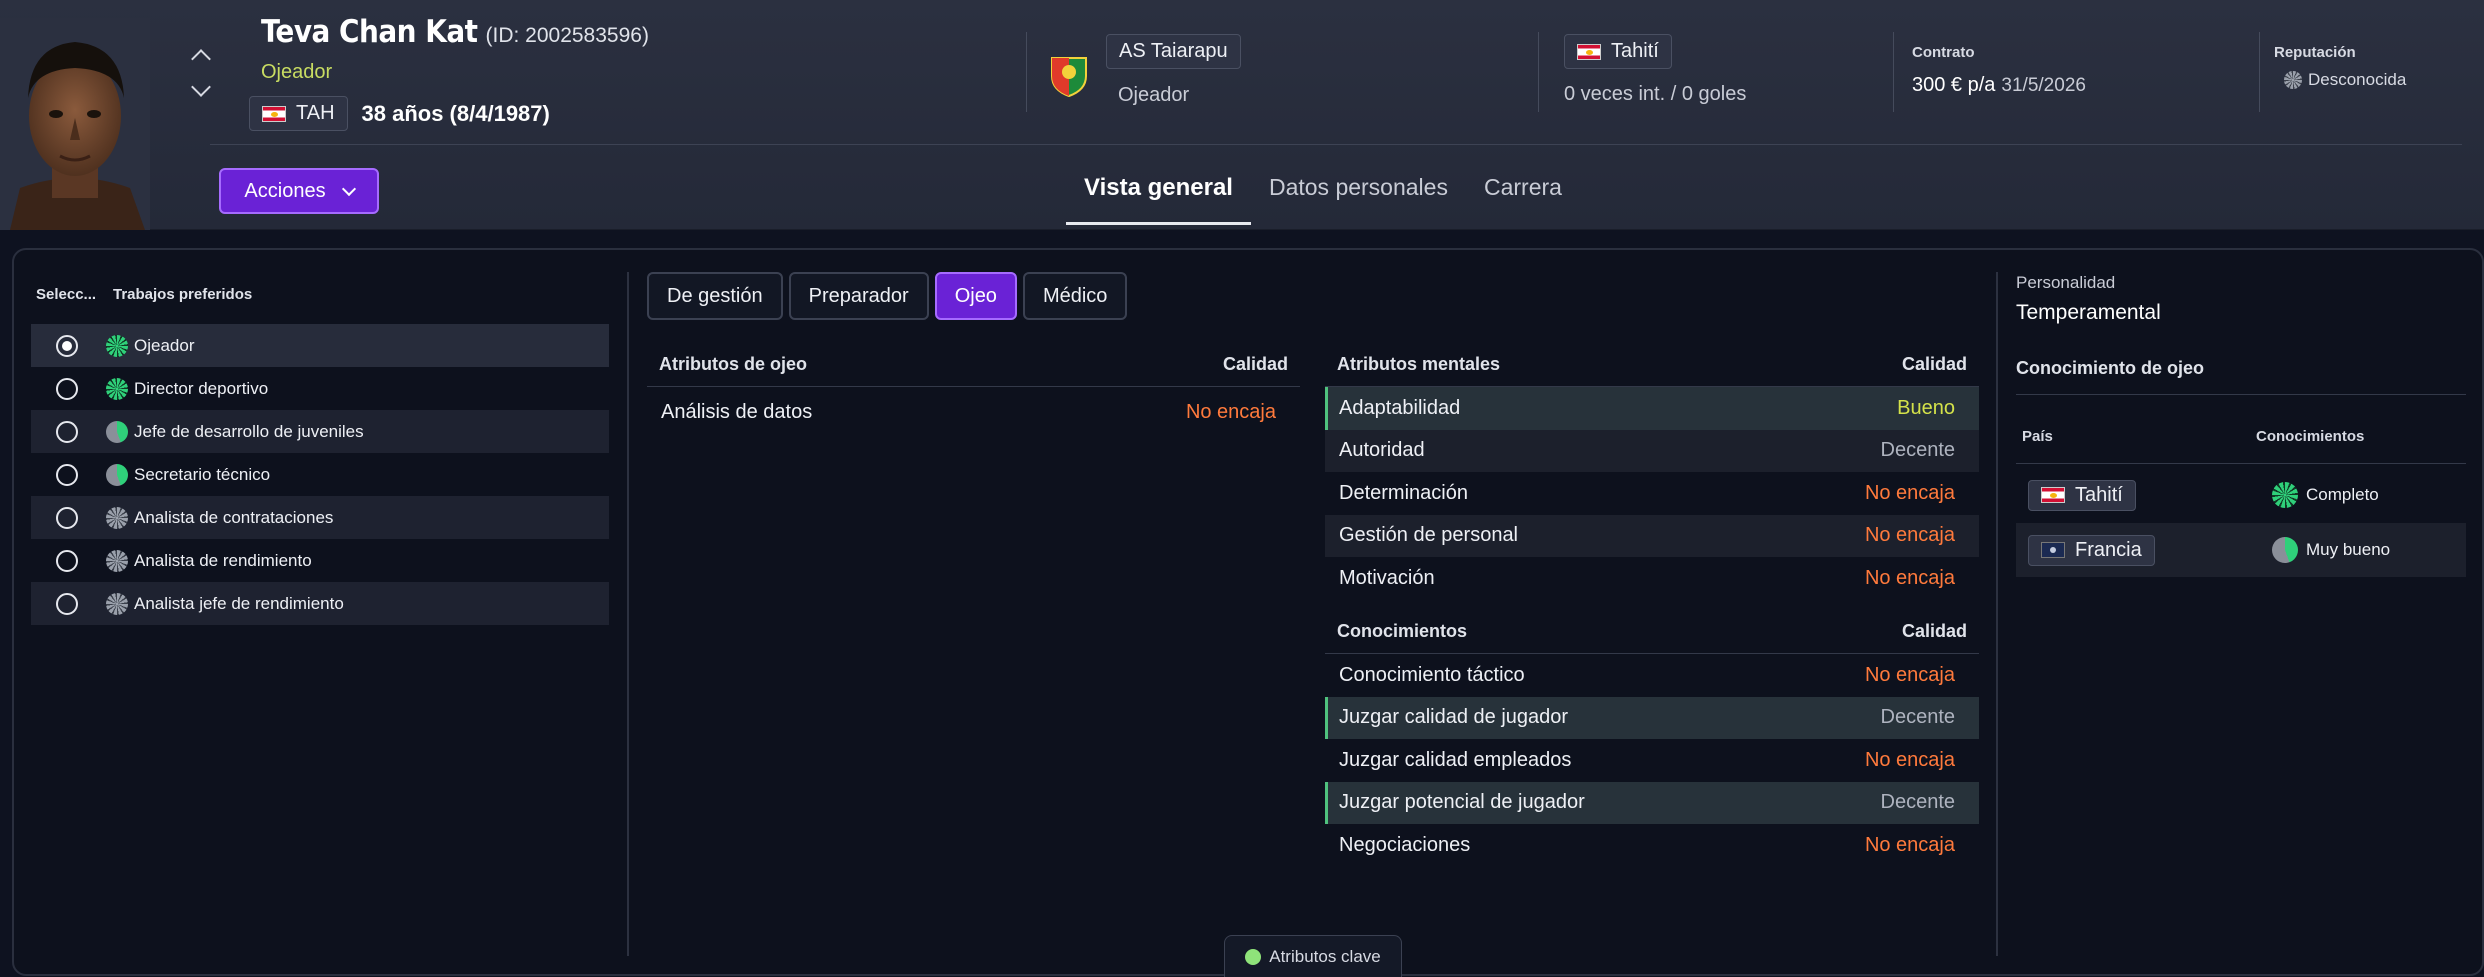 This screenshot has height=977, width=2484. I want to click on contract-wage: 300 € p/a, so click(1954, 85).